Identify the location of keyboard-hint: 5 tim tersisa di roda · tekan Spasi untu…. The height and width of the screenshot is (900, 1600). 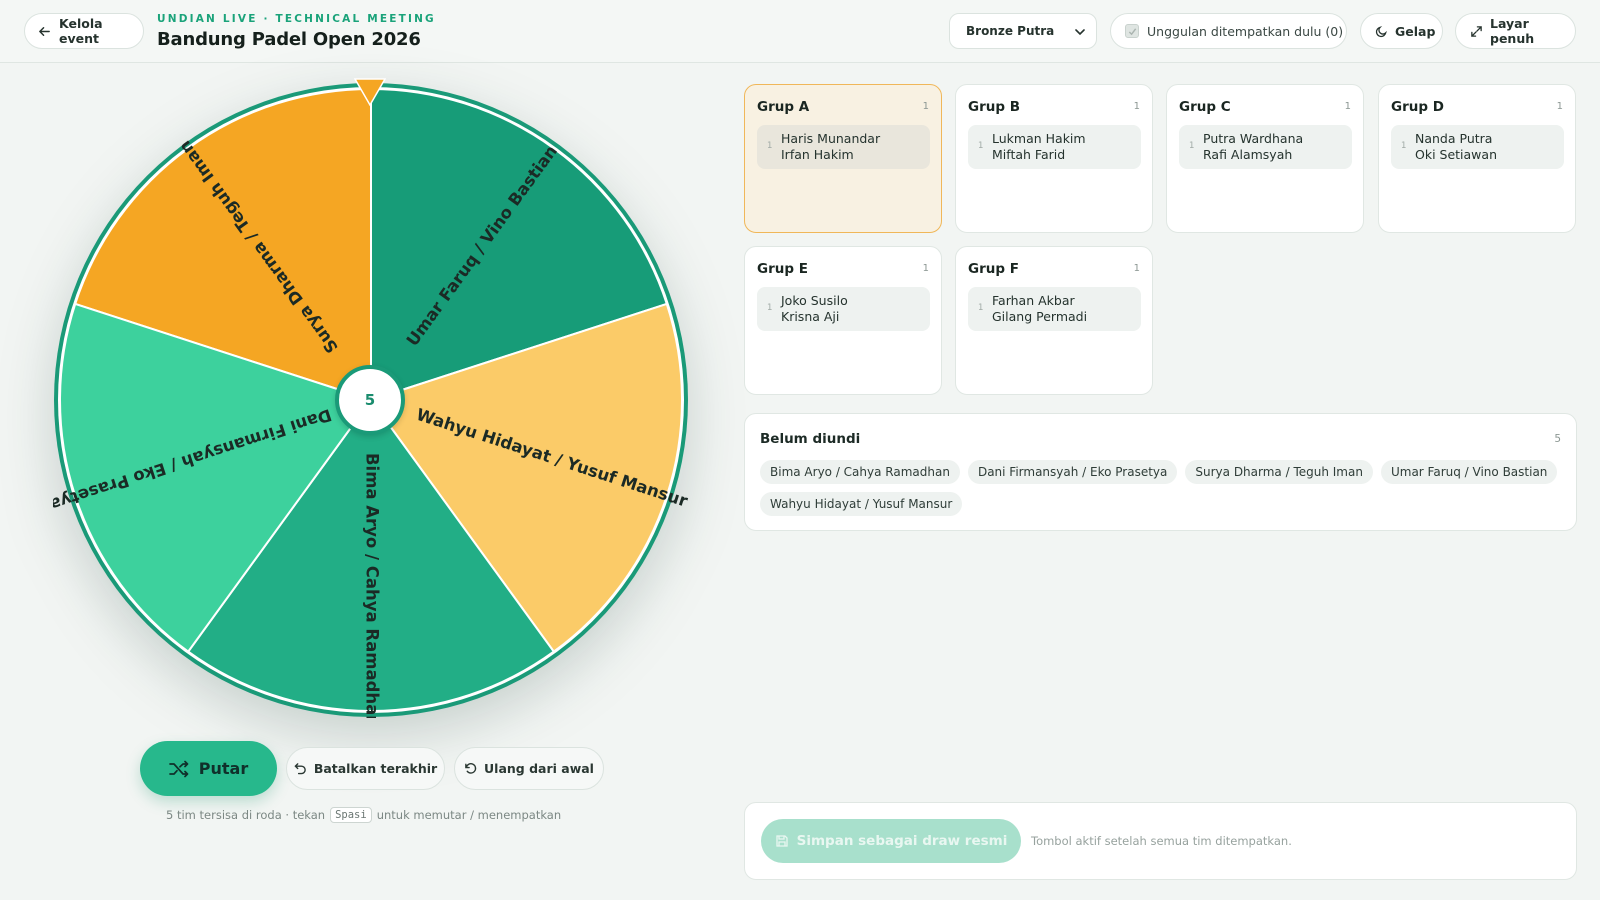
(363, 815).